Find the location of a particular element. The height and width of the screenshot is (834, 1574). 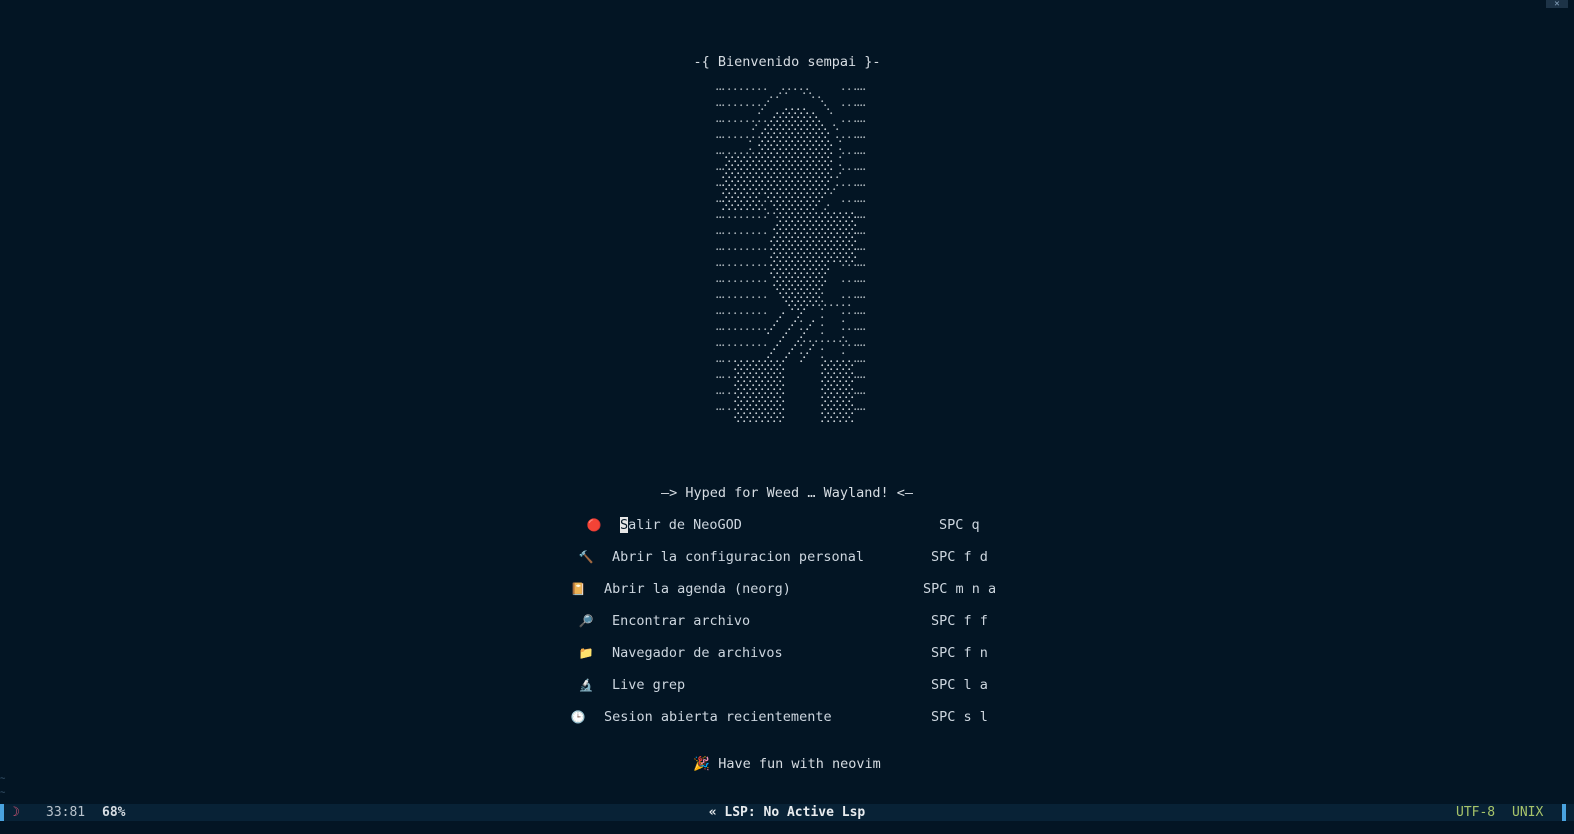

menu-item-find-file: 🔎 Encontrar archivo SPC f f is located at coordinates (793, 622).